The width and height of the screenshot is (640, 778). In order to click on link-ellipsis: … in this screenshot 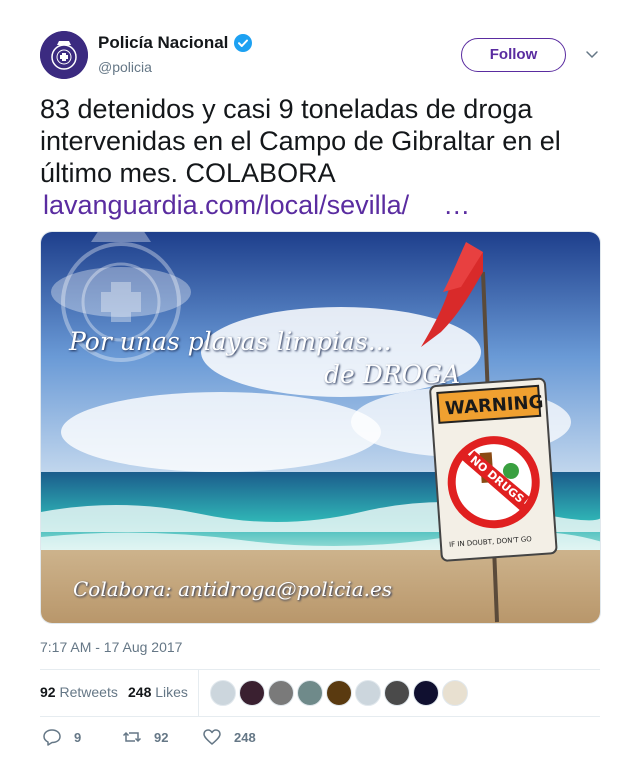, I will do `click(457, 205)`.